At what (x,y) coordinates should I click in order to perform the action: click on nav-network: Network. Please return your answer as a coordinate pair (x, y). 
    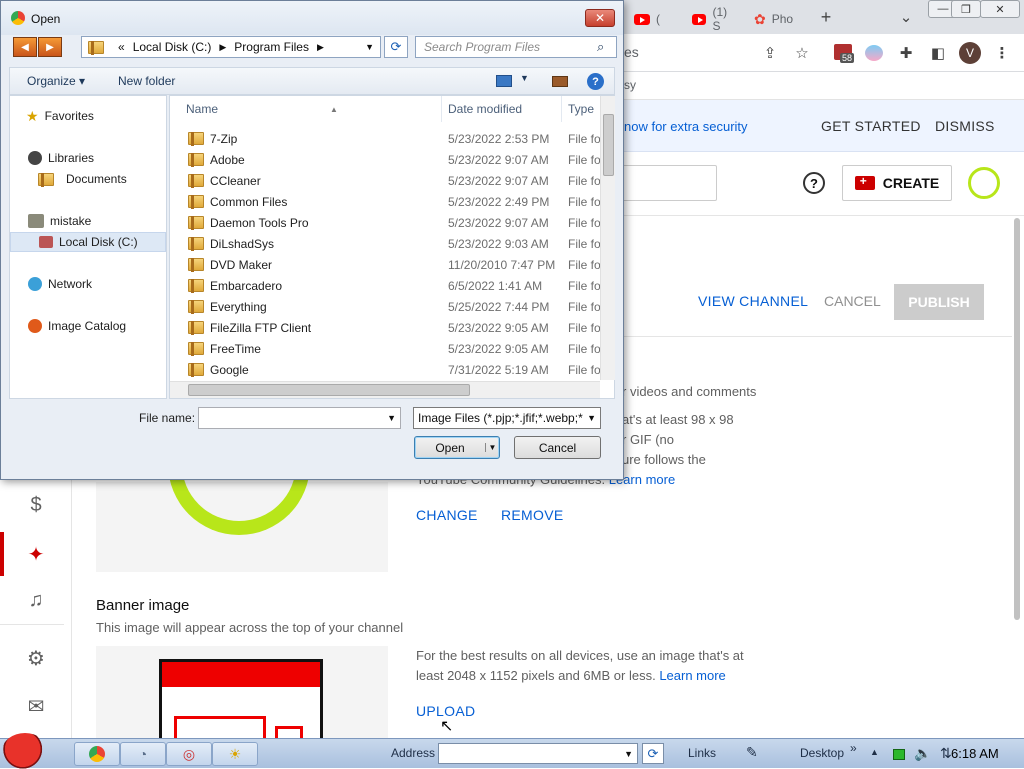
    Looking at the image, I should click on (88, 284).